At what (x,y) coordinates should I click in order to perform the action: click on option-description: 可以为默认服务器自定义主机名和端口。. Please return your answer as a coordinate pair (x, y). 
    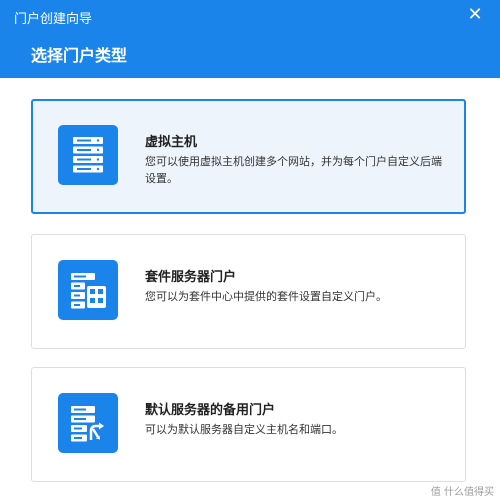
    Looking at the image, I should click on (244, 429).